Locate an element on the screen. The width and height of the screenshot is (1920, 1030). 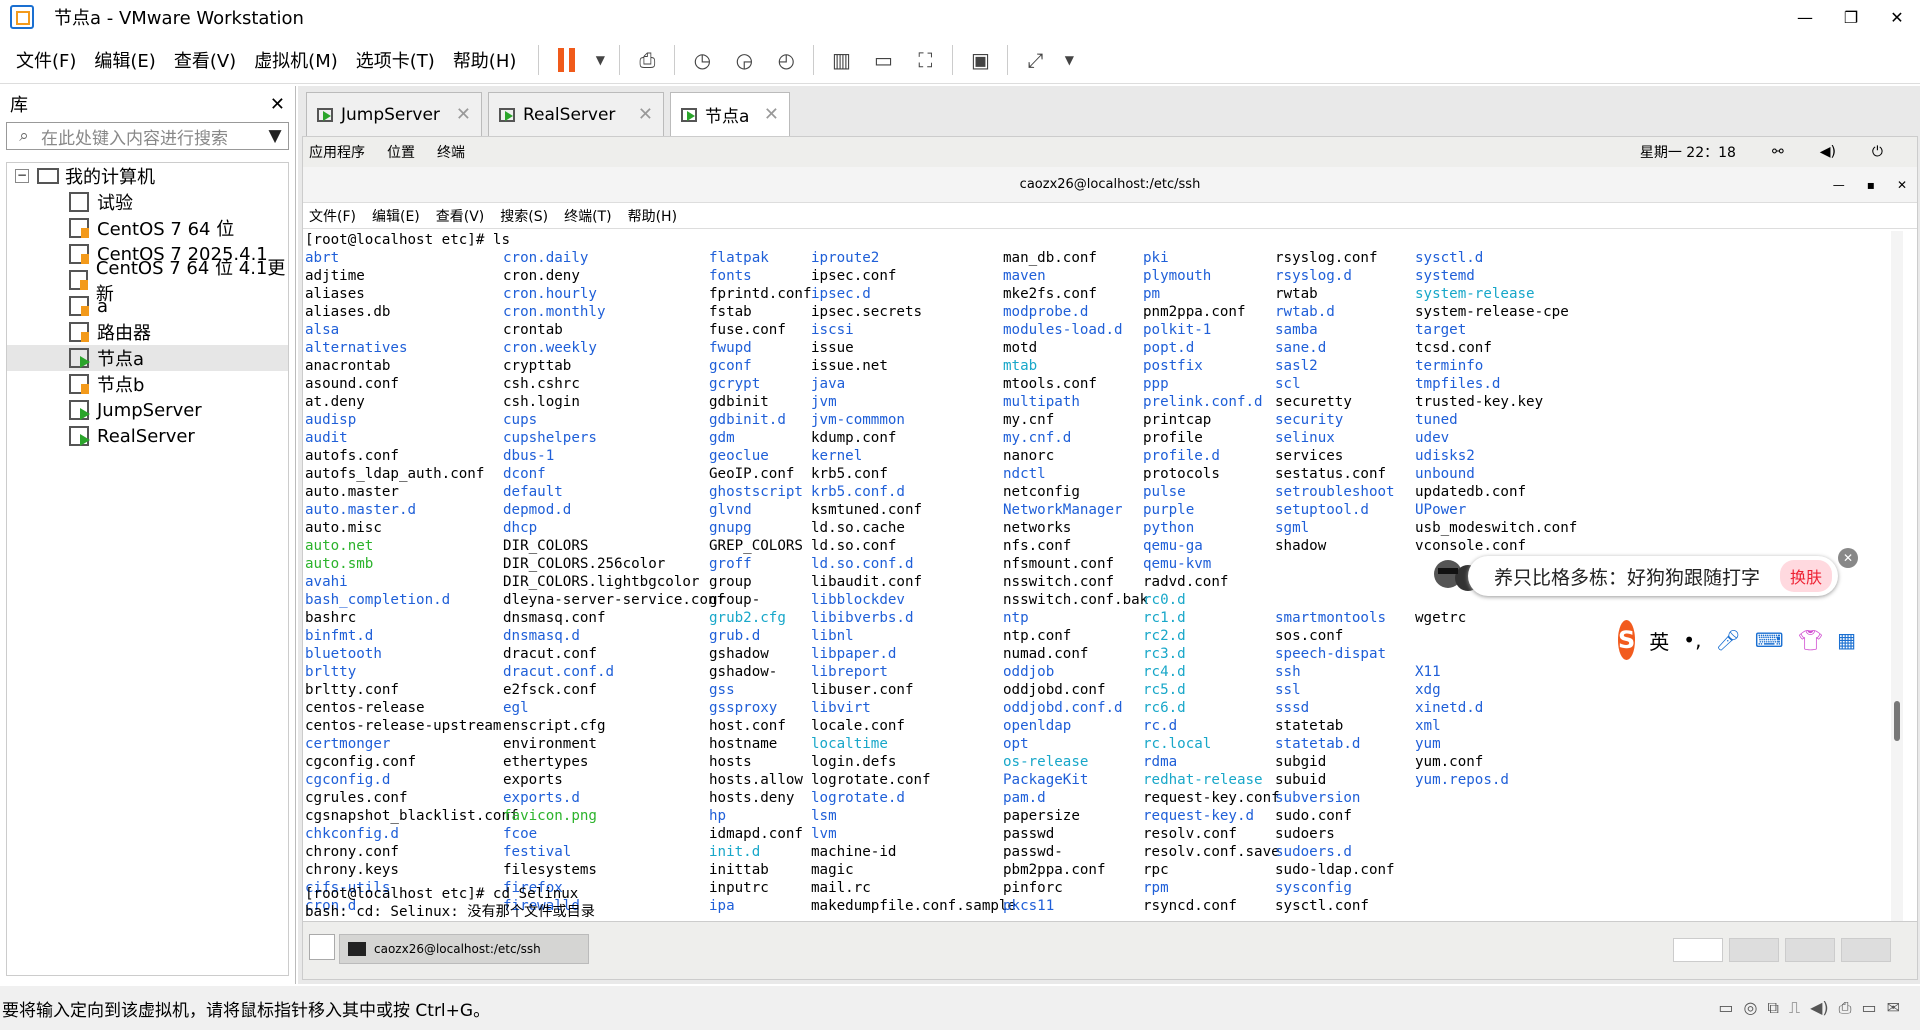
skin-icon: 👕︎ is located at coordinates (1810, 640).